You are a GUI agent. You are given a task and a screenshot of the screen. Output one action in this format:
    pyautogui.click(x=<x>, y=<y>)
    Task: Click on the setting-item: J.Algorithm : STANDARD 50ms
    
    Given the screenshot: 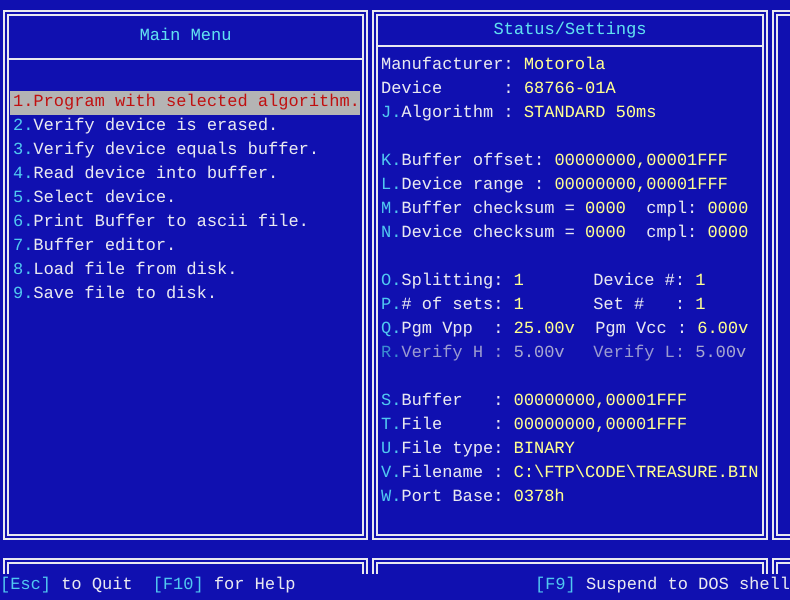 What is the action you would take?
    pyautogui.click(x=517, y=114)
    